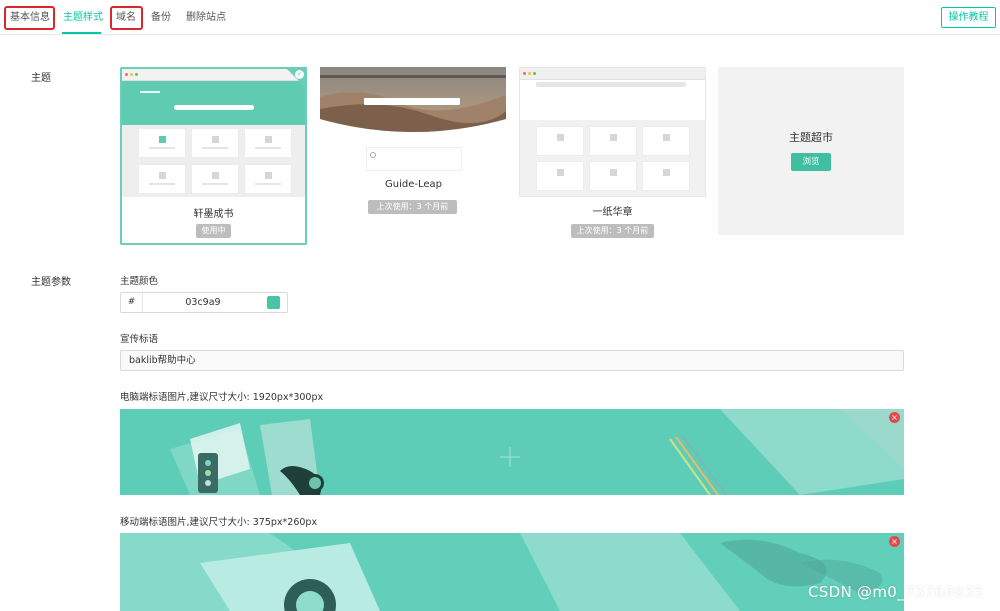 This screenshot has width=1000, height=611. Describe the element at coordinates (811, 151) in the screenshot. I see `theme-market-panel: 主题超市 浏览` at that location.